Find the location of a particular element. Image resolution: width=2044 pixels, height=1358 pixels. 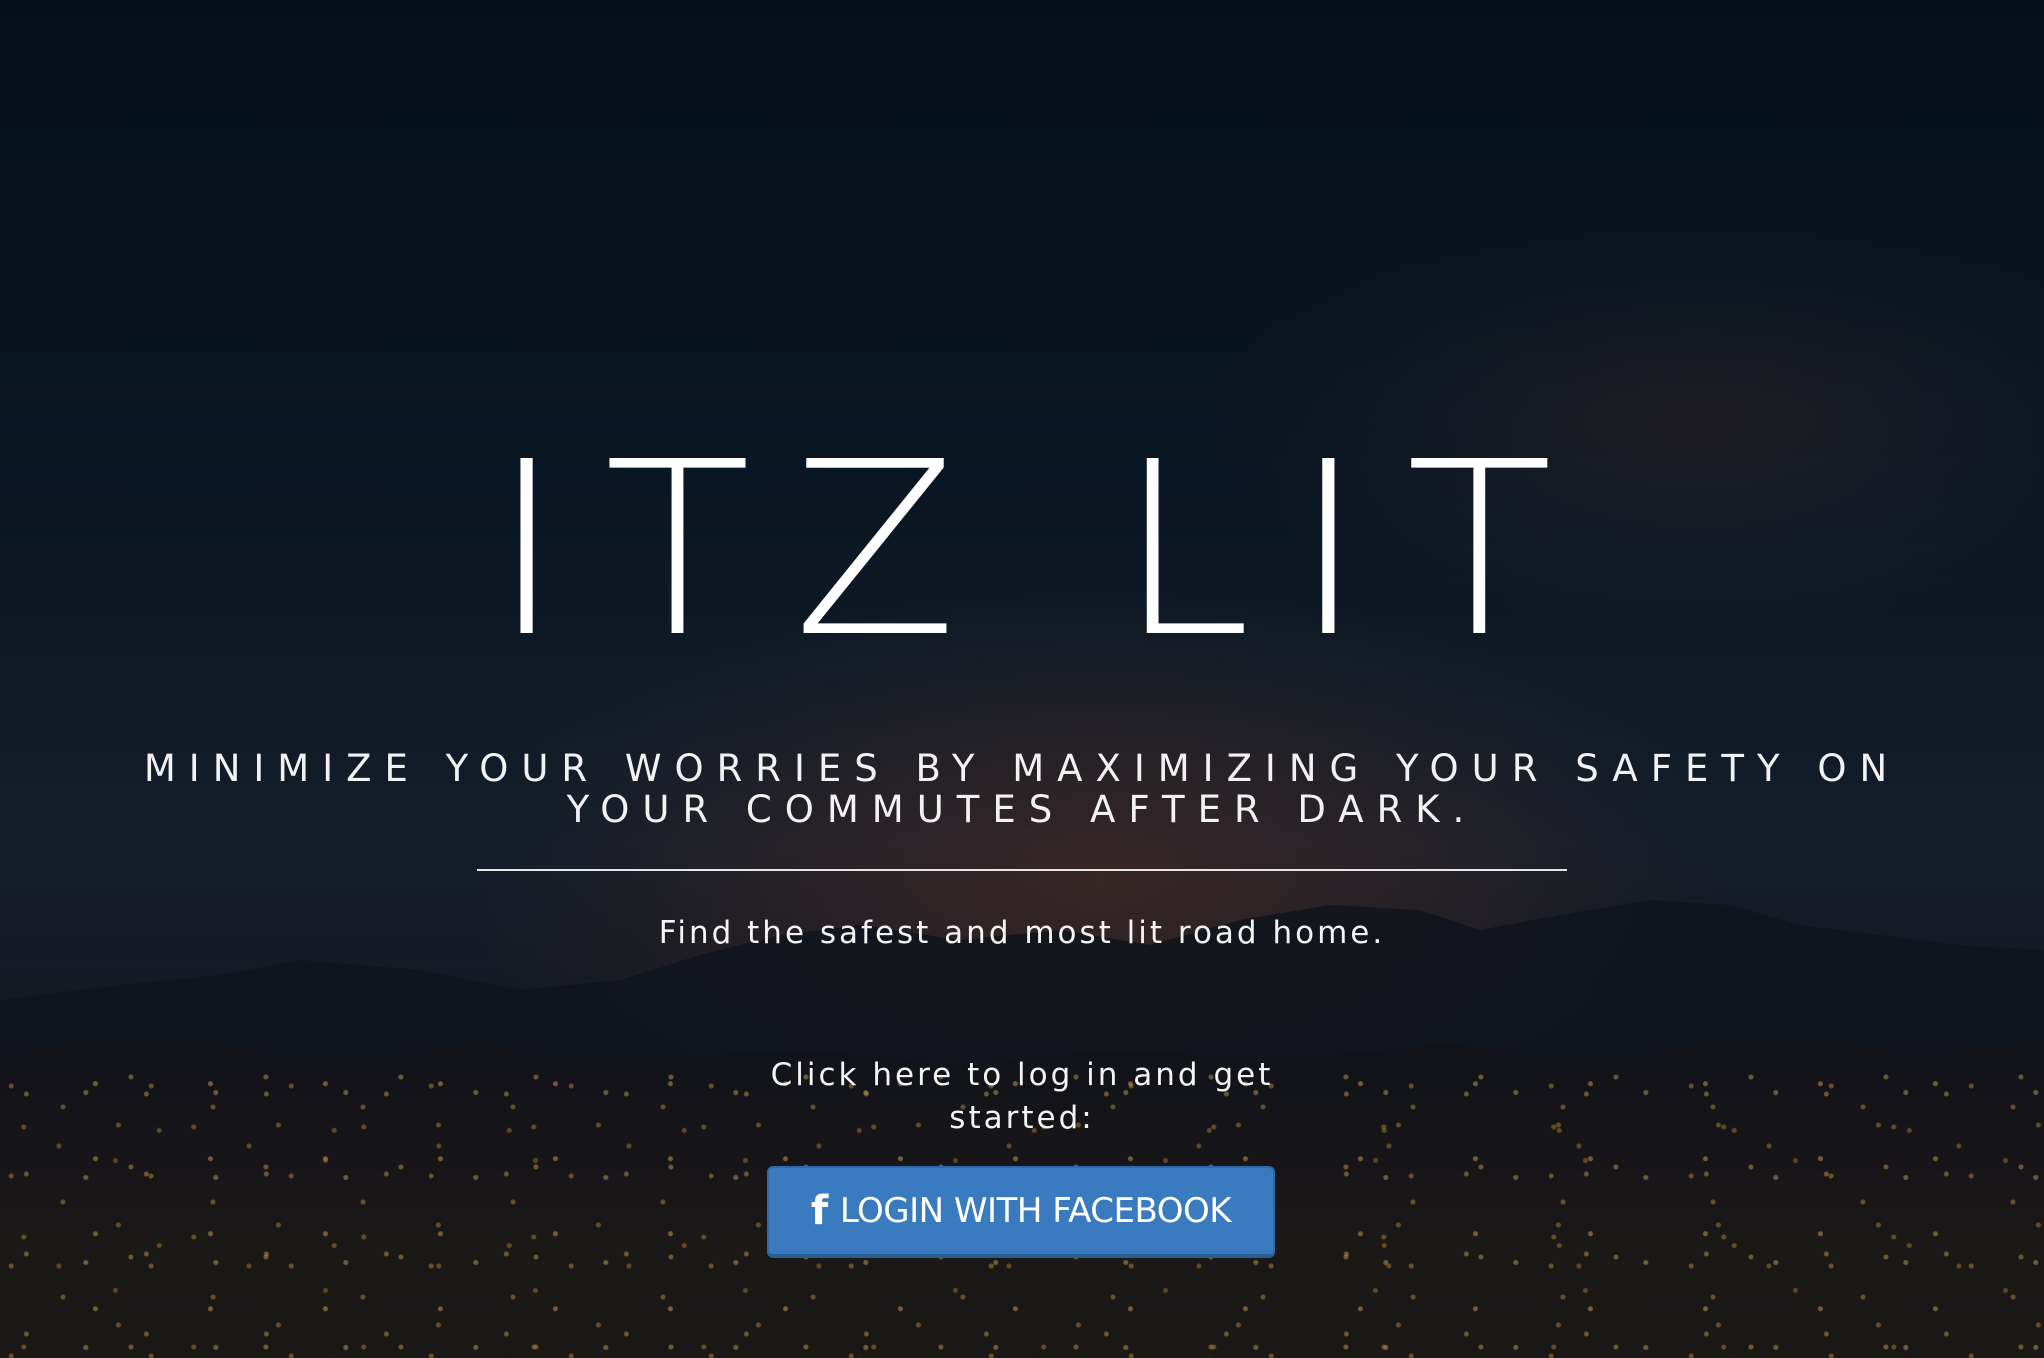

login-with-facebook-button: f LOGIN WITH FACEBOOK is located at coordinates (1021, 1212).